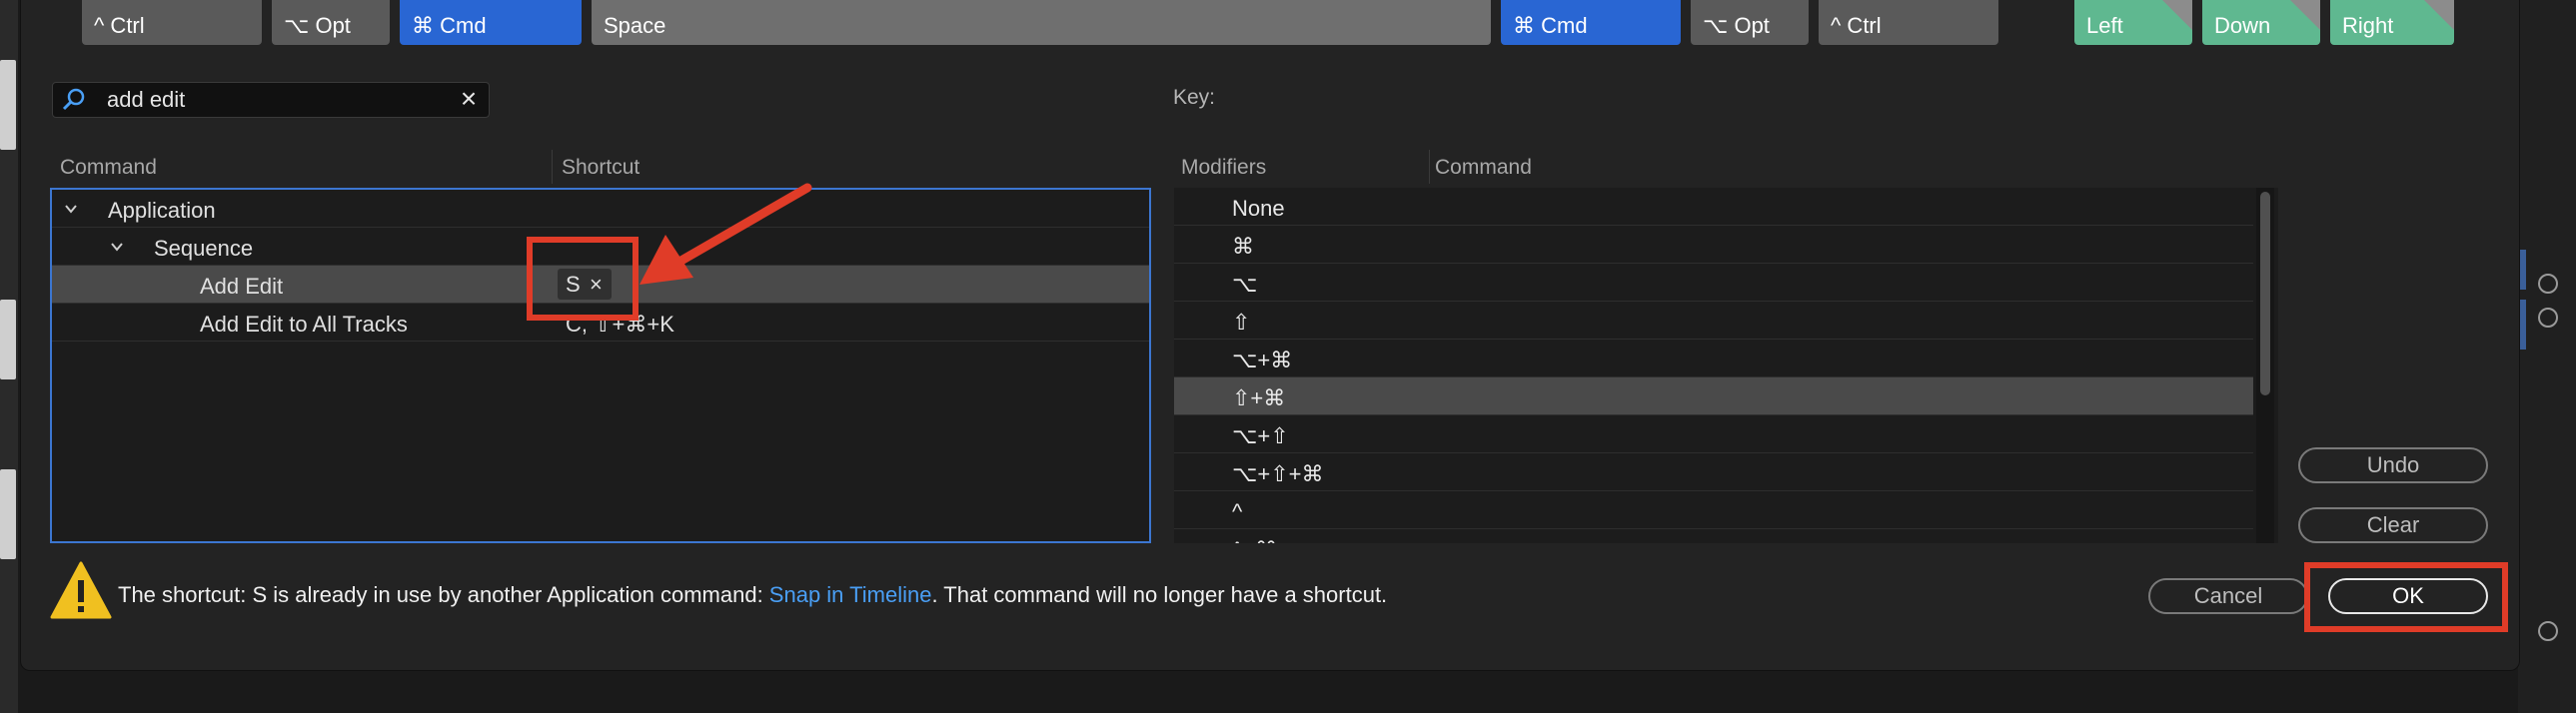  I want to click on key-left-arrow: Left, so click(2133, 22).